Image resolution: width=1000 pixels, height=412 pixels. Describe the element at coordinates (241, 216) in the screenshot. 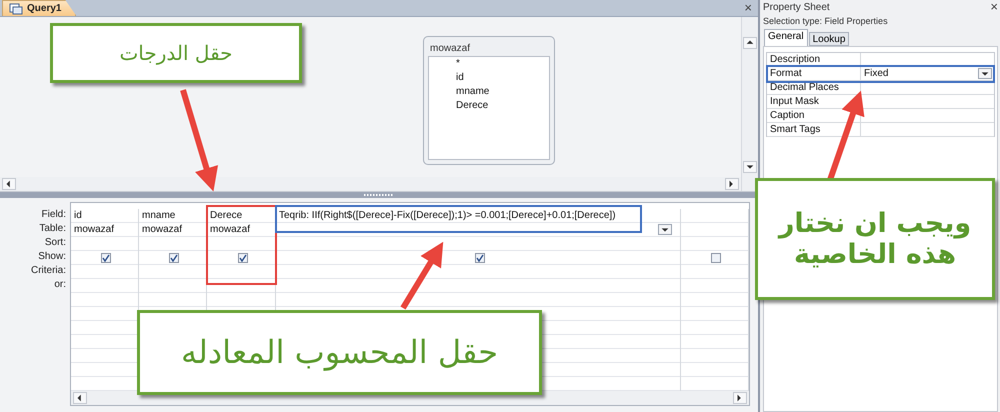

I see `field-cell: Derece` at that location.